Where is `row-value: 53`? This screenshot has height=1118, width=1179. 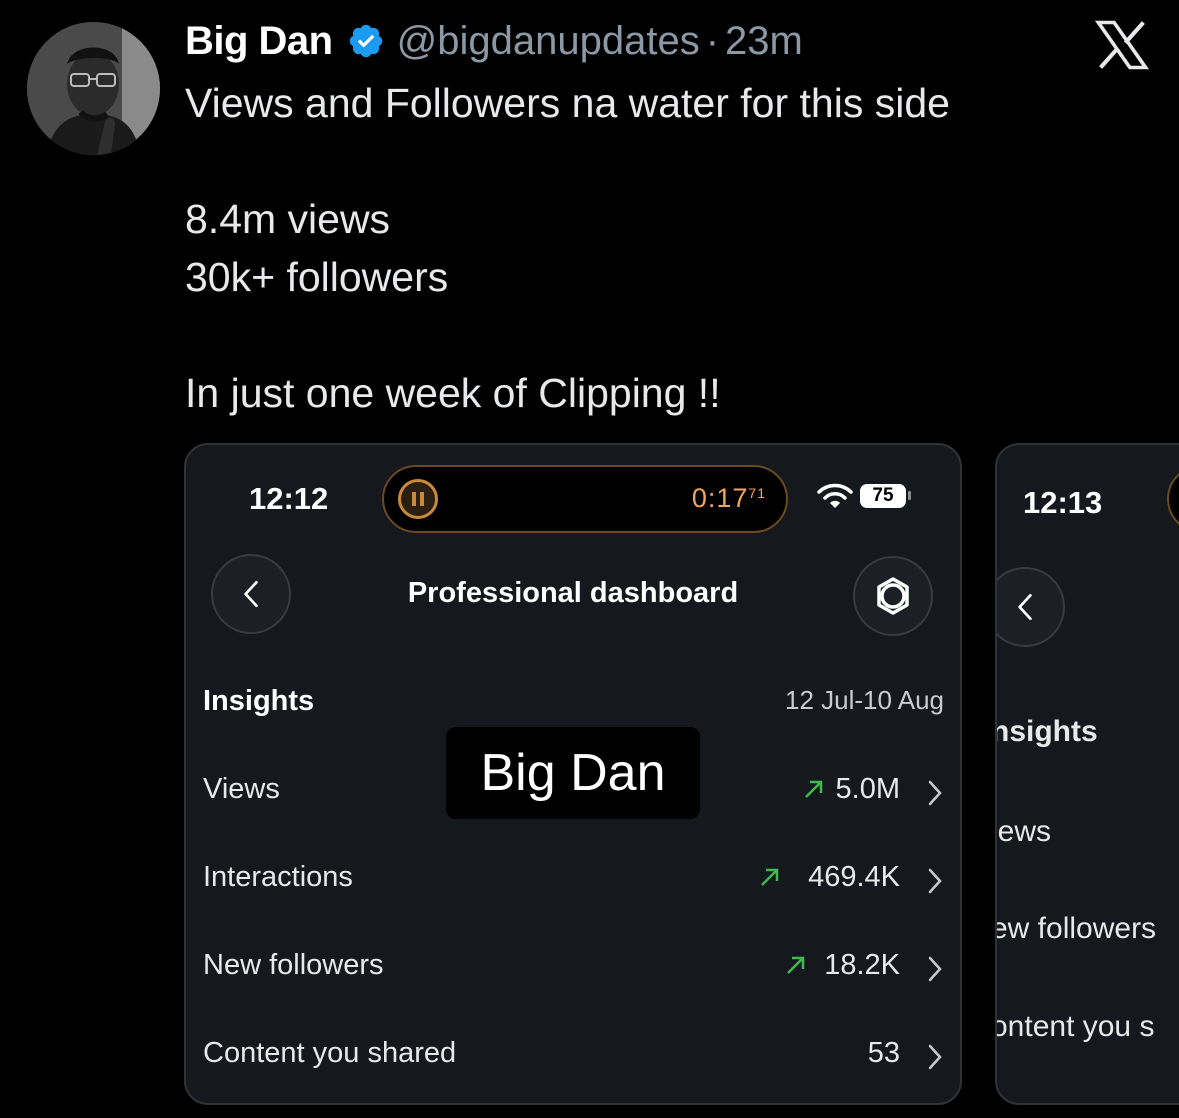 row-value: 53 is located at coordinates (883, 1053).